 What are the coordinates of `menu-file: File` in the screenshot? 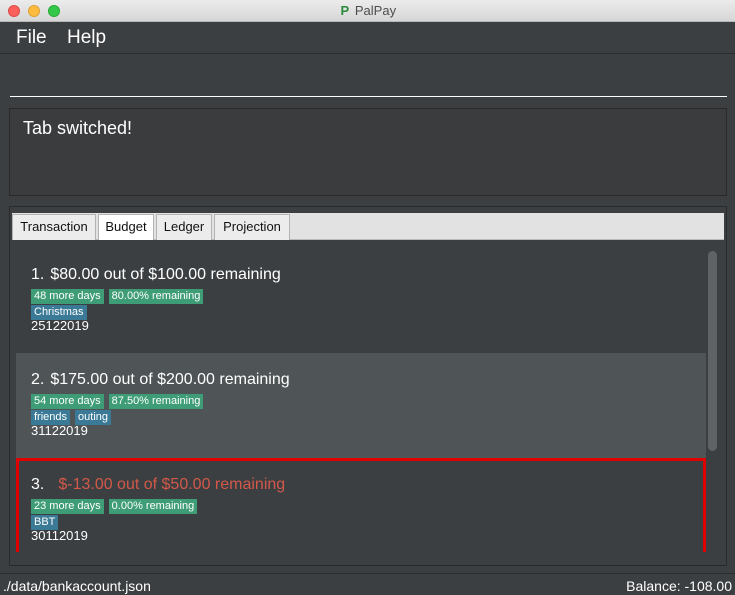 It's located at (31, 38).